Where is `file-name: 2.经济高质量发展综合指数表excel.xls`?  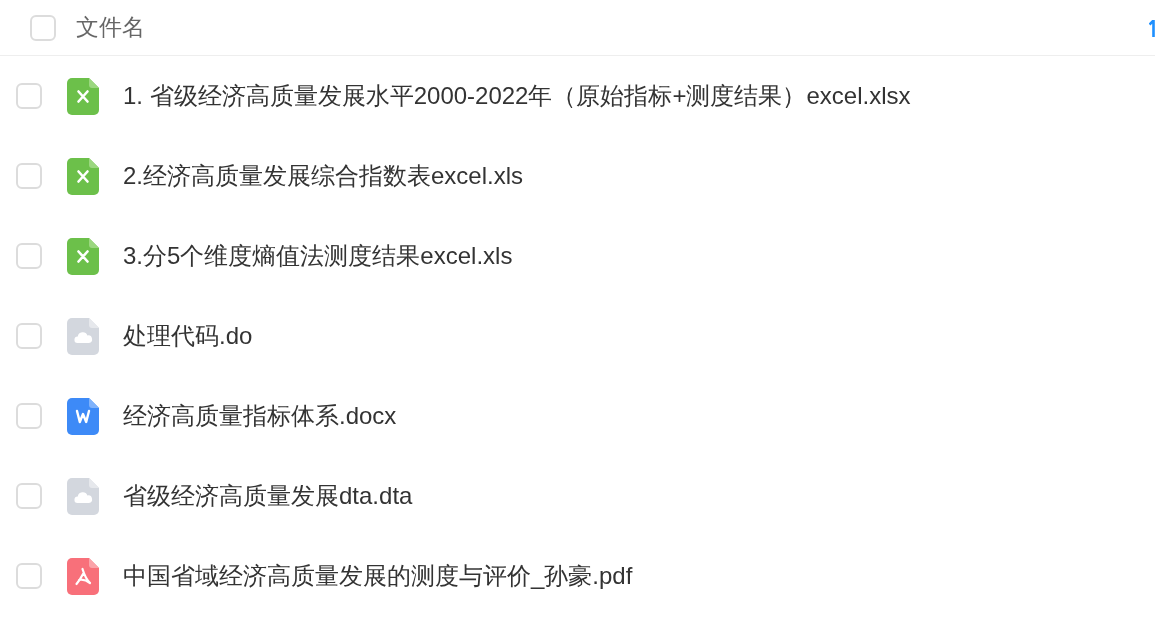 file-name: 2.经济高质量发展综合指数表excel.xls is located at coordinates (323, 176).